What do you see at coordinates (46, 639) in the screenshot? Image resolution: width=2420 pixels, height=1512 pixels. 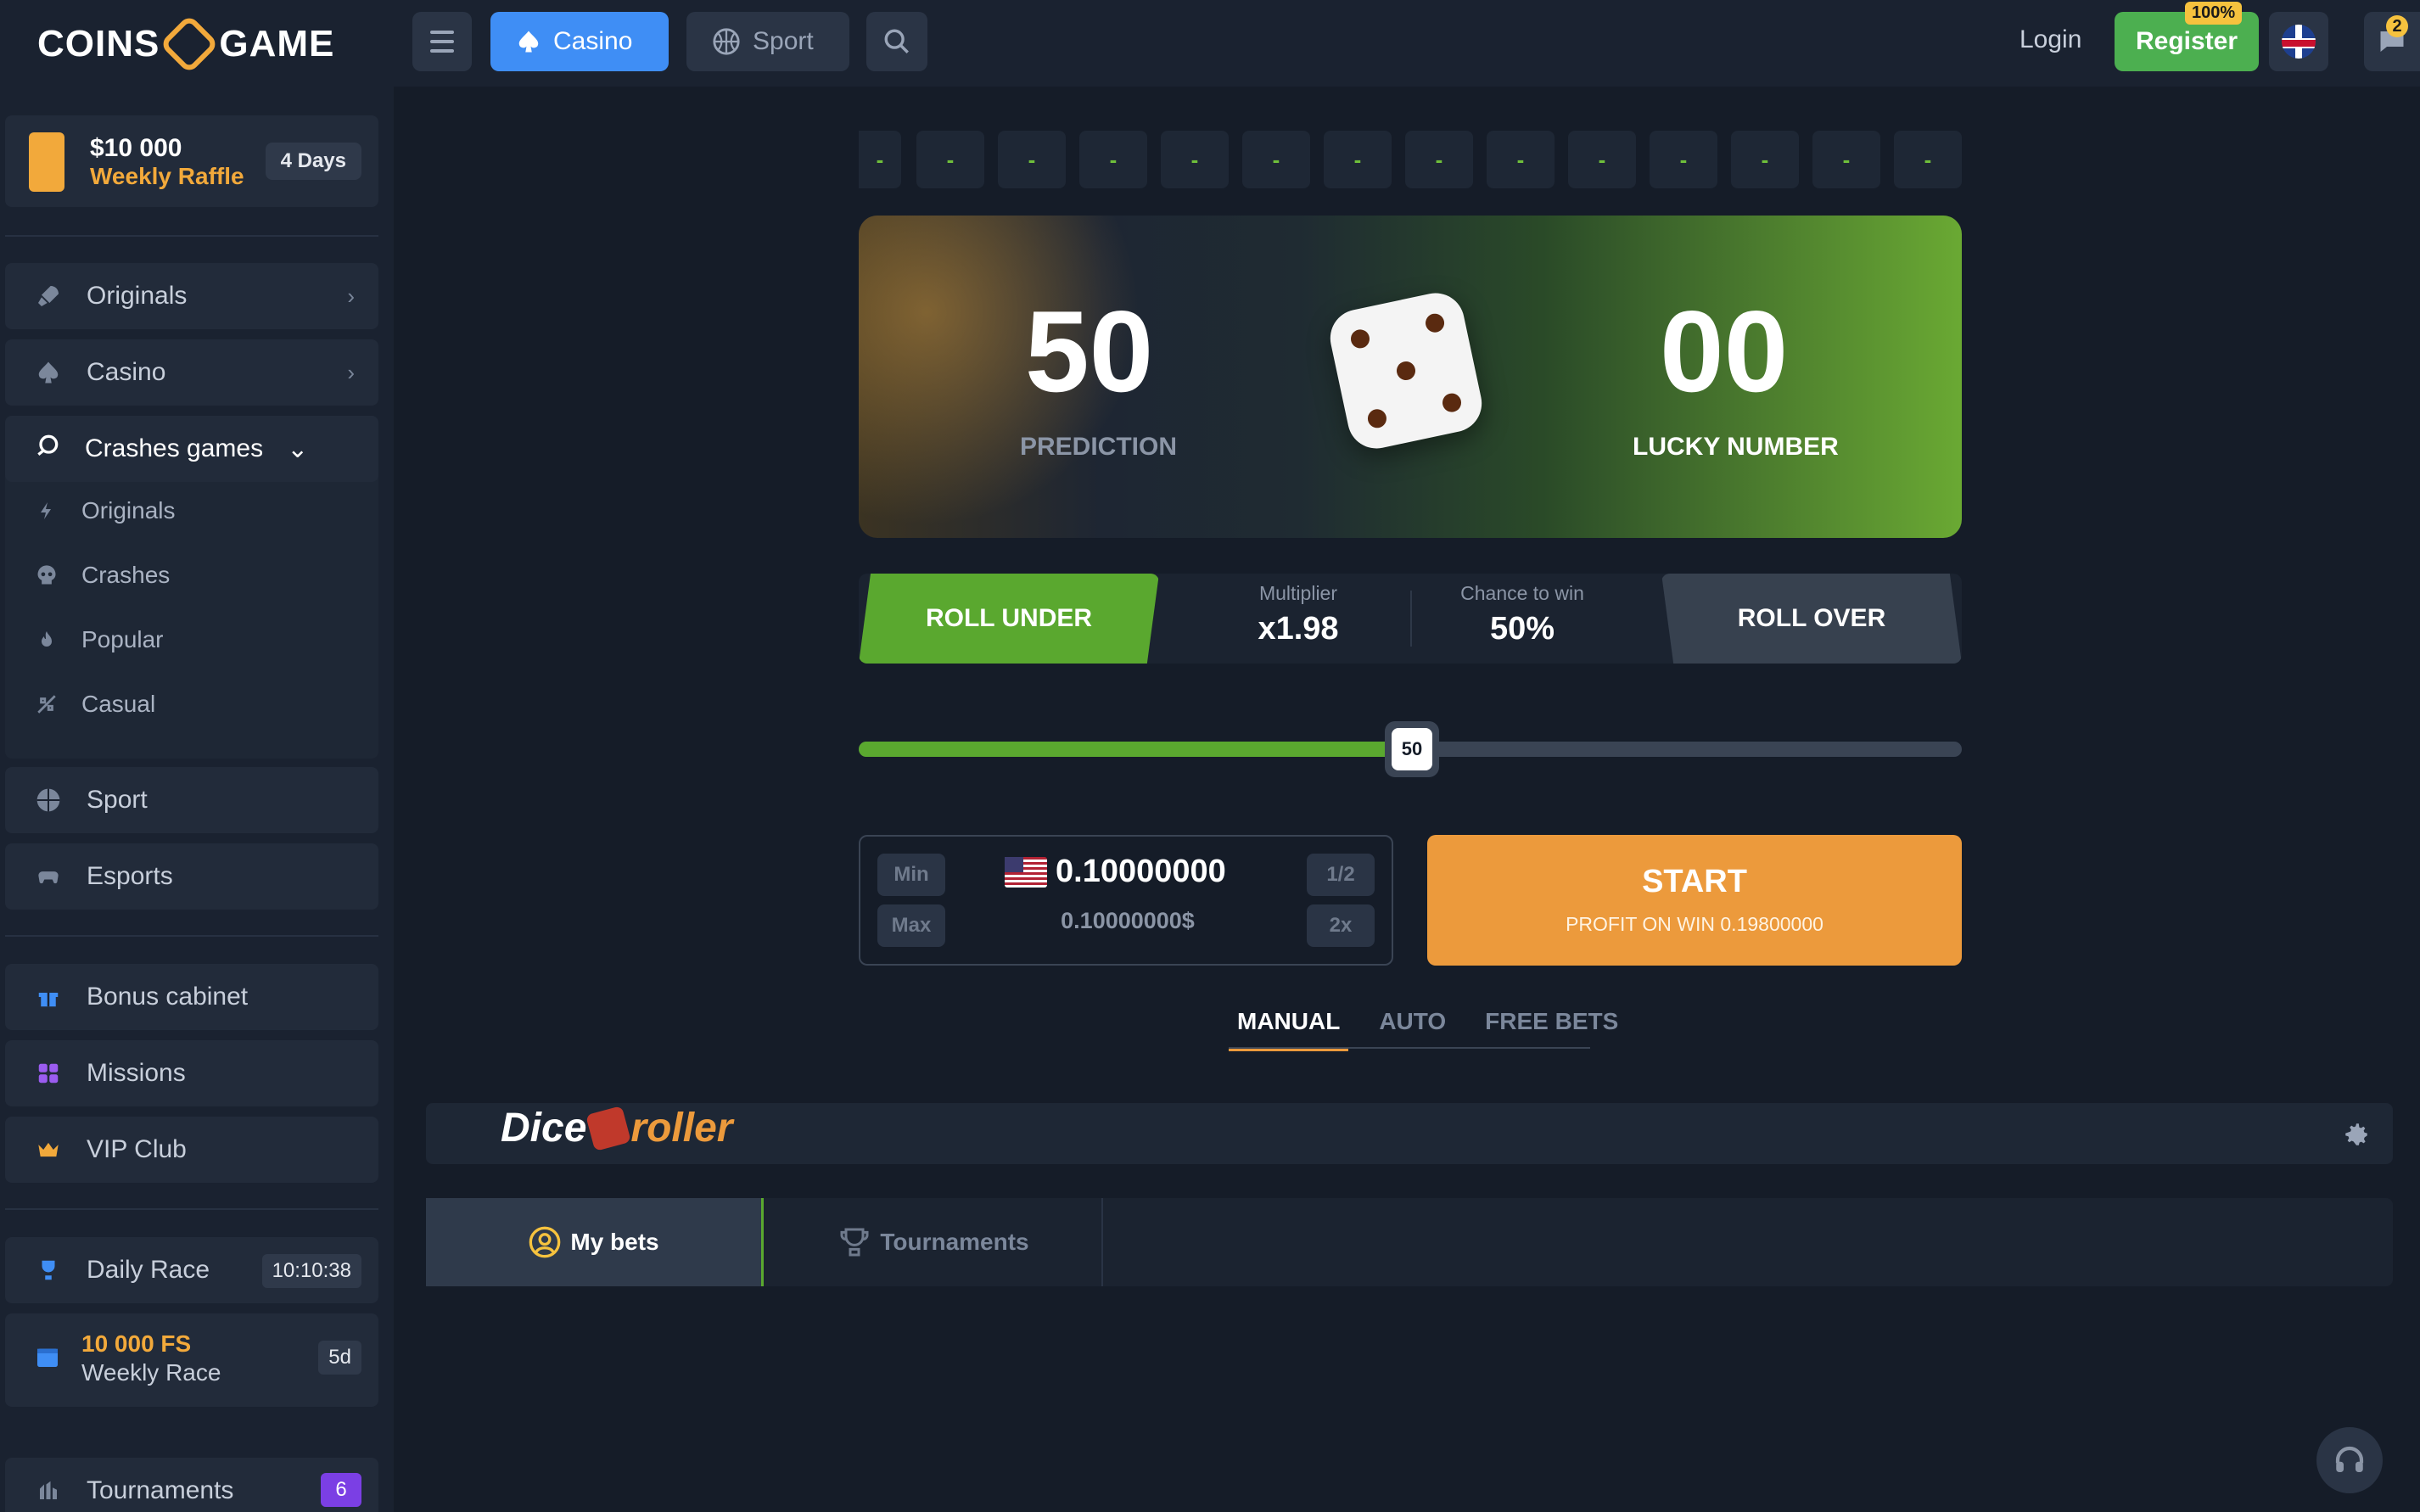 I see `fire-icon` at bounding box center [46, 639].